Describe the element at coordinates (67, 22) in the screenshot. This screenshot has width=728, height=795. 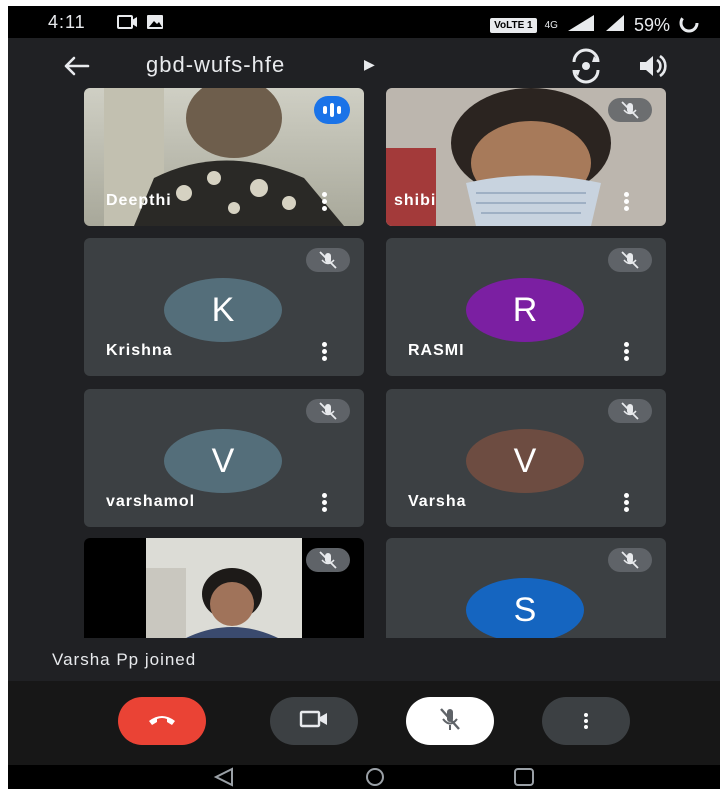
I see `status-time: 4:11` at that location.